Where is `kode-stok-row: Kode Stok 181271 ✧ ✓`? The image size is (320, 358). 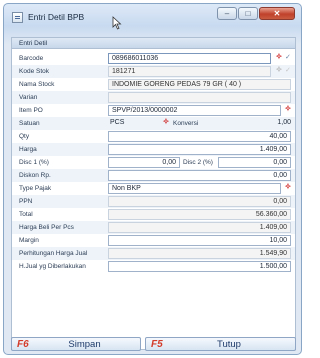
kode-stok-row: Kode Stok 181271 ✧ ✓ is located at coordinates (153, 71).